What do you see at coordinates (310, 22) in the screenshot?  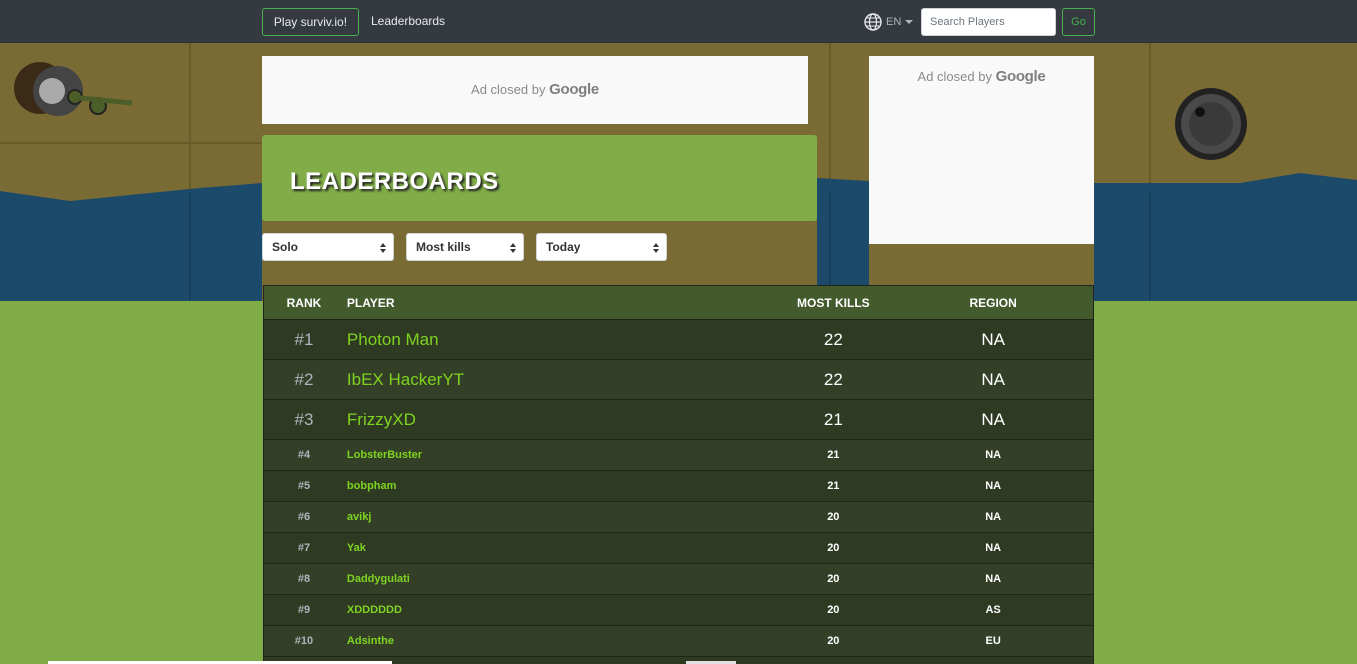 I see `play-button: Play surviv.io!` at bounding box center [310, 22].